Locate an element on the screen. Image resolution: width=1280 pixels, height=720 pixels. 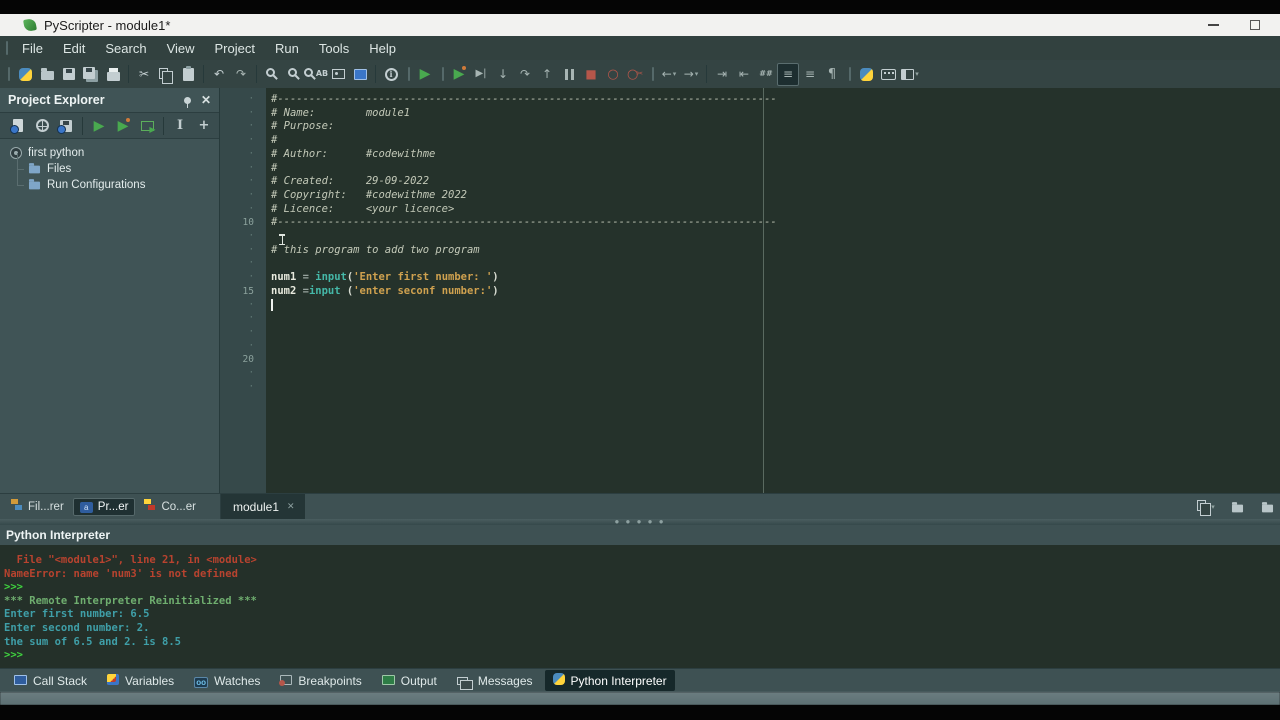
minimize-button is located at coordinates (1213, 25).